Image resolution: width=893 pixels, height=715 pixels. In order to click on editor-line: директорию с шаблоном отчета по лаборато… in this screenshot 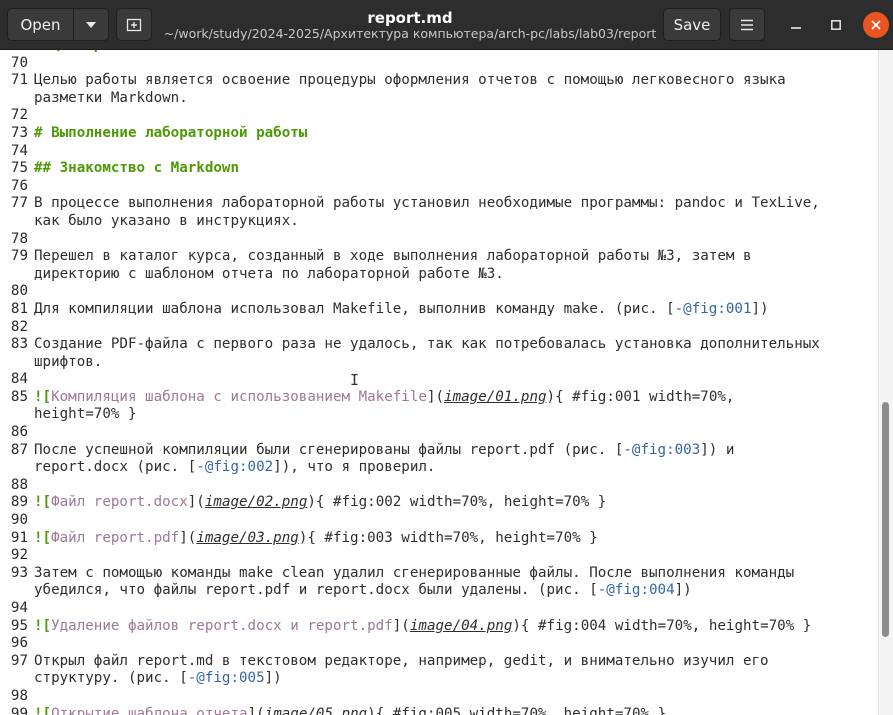, I will do `click(439, 275)`.